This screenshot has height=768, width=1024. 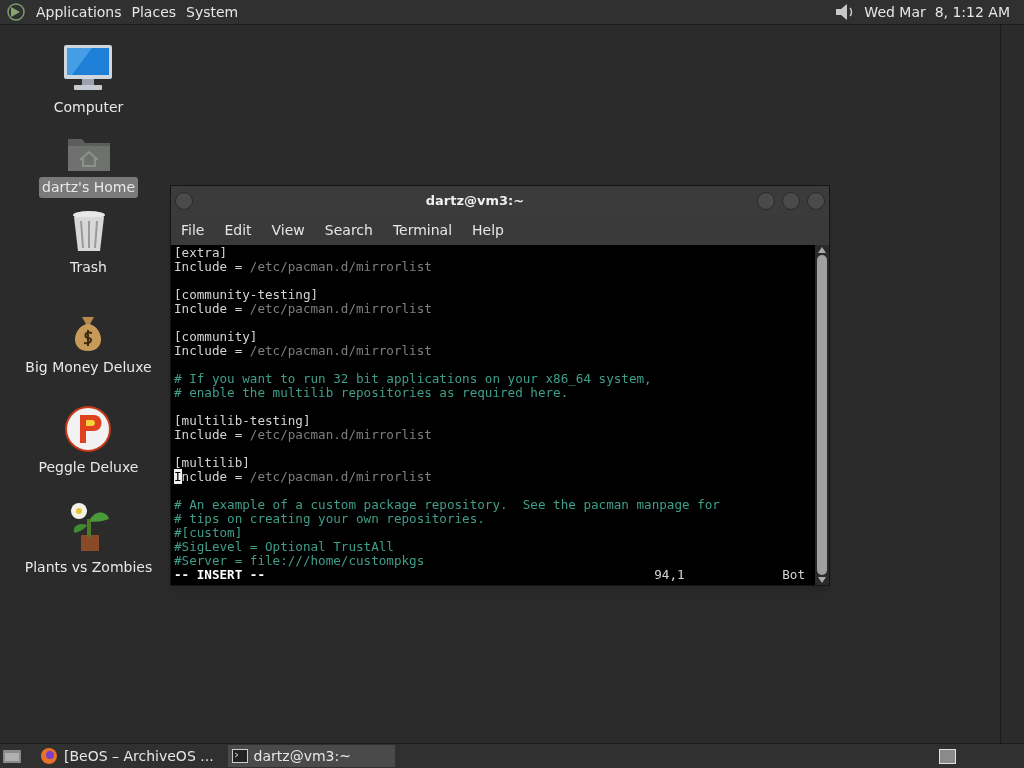 I want to click on desktop-icon-label: dartz's Home, so click(x=88, y=187).